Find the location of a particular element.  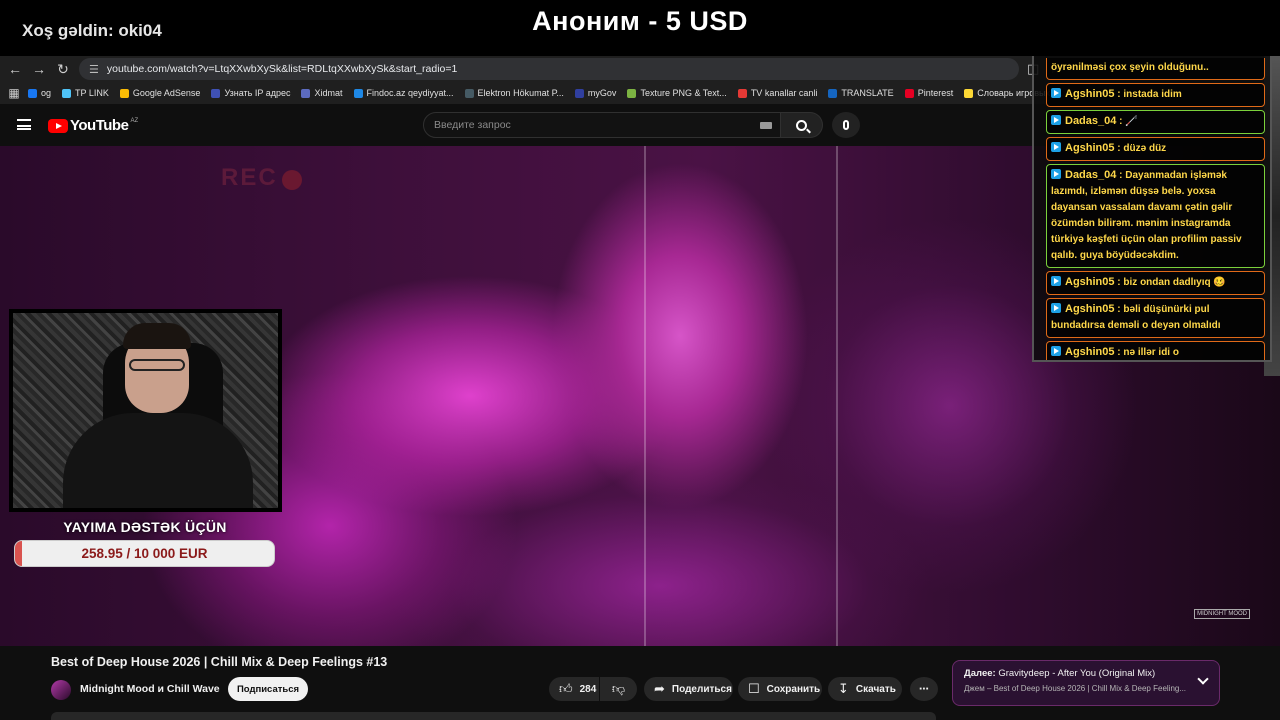

save-button: ☐ Сохранить is located at coordinates (780, 689).